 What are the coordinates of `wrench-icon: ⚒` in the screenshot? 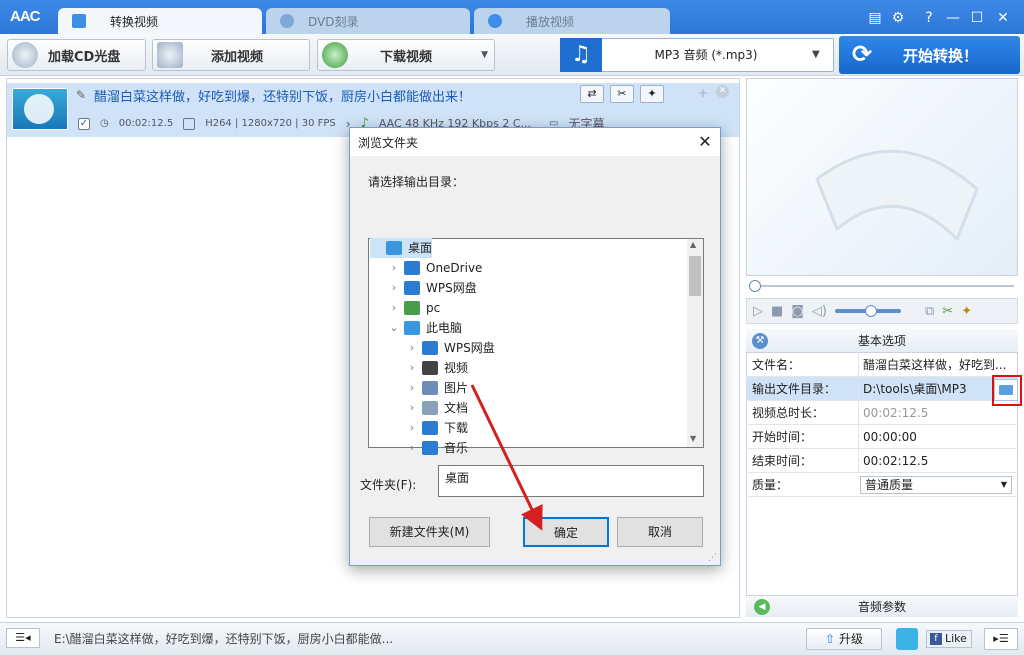 It's located at (760, 341).